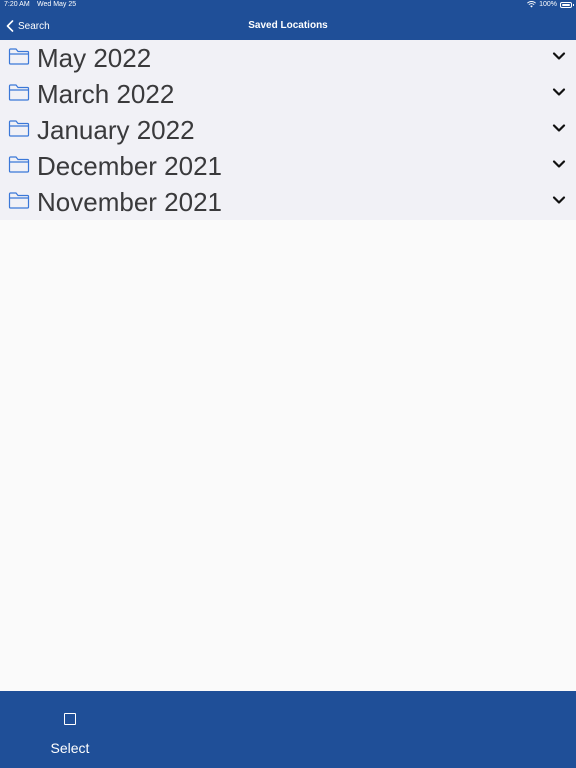  Describe the element at coordinates (94, 58) in the screenshot. I see `folder-label: May 2022` at that location.